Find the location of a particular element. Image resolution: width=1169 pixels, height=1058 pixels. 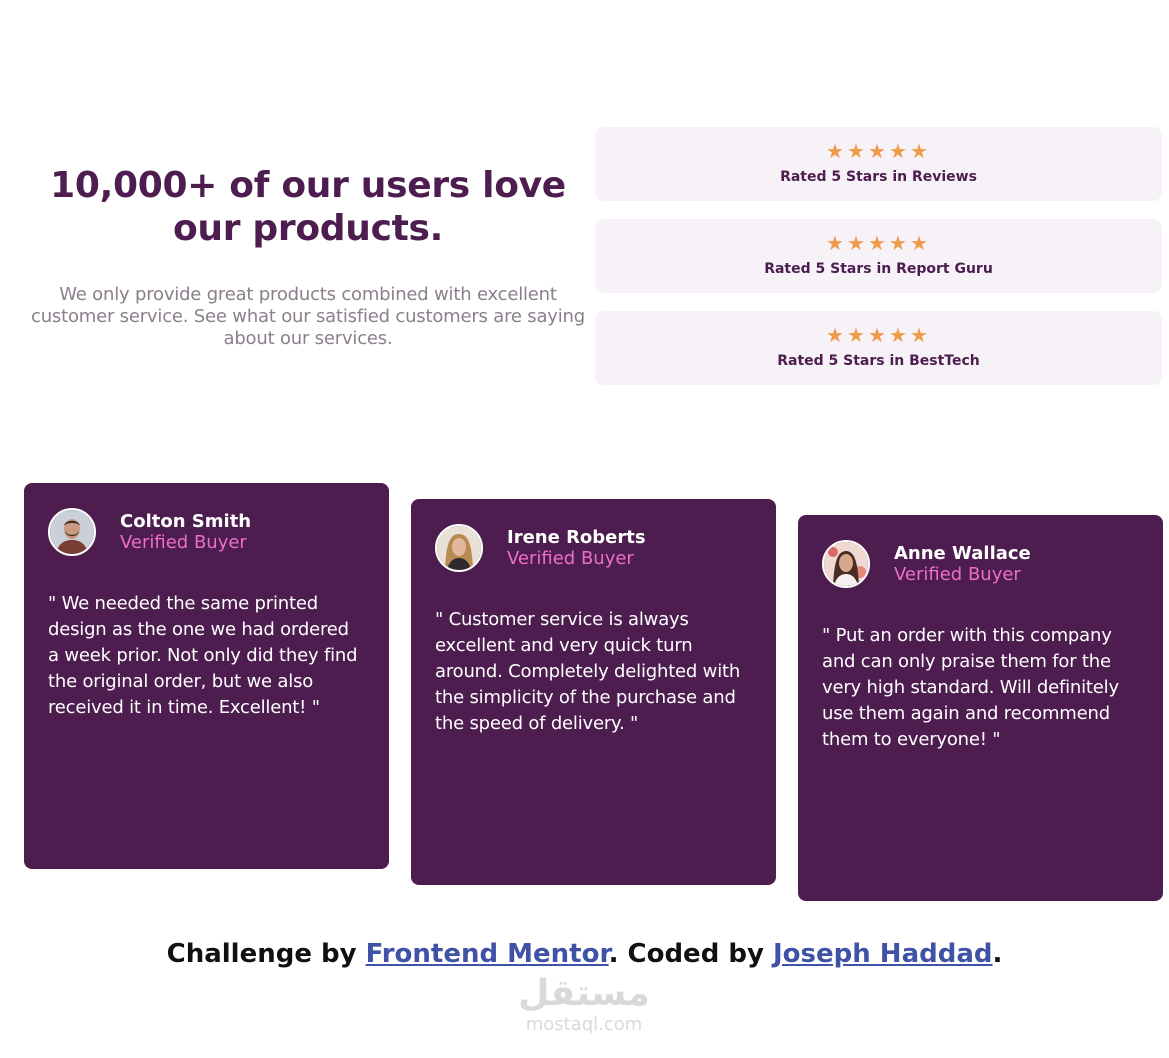

rating-label: Rated 5 Stars in BestTech is located at coordinates (878, 361).